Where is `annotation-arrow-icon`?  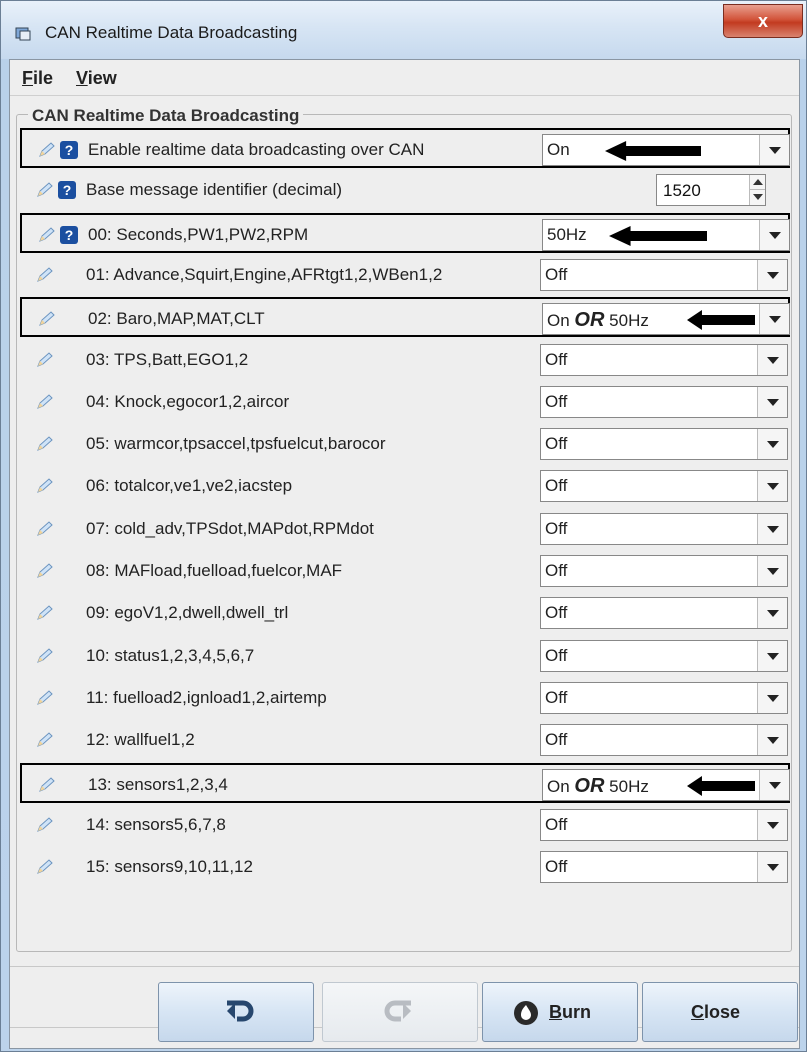
annotation-arrow-icon is located at coordinates (658, 235).